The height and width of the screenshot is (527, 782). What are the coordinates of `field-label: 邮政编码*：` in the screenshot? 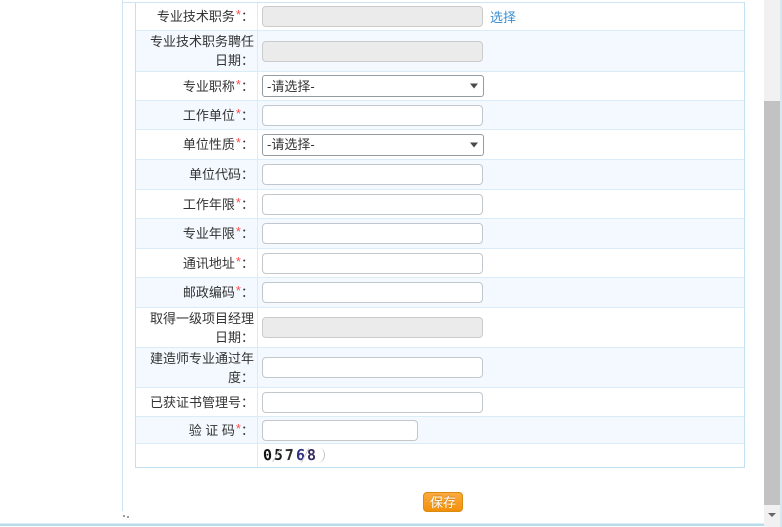 It's located at (218, 291).